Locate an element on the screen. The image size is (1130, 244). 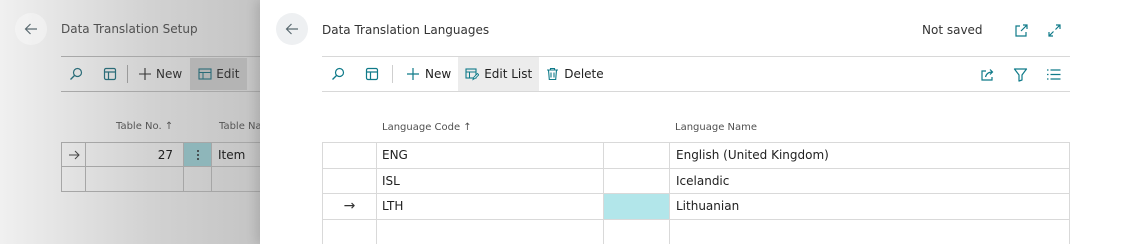
filter-icon is located at coordinates (1020, 74).